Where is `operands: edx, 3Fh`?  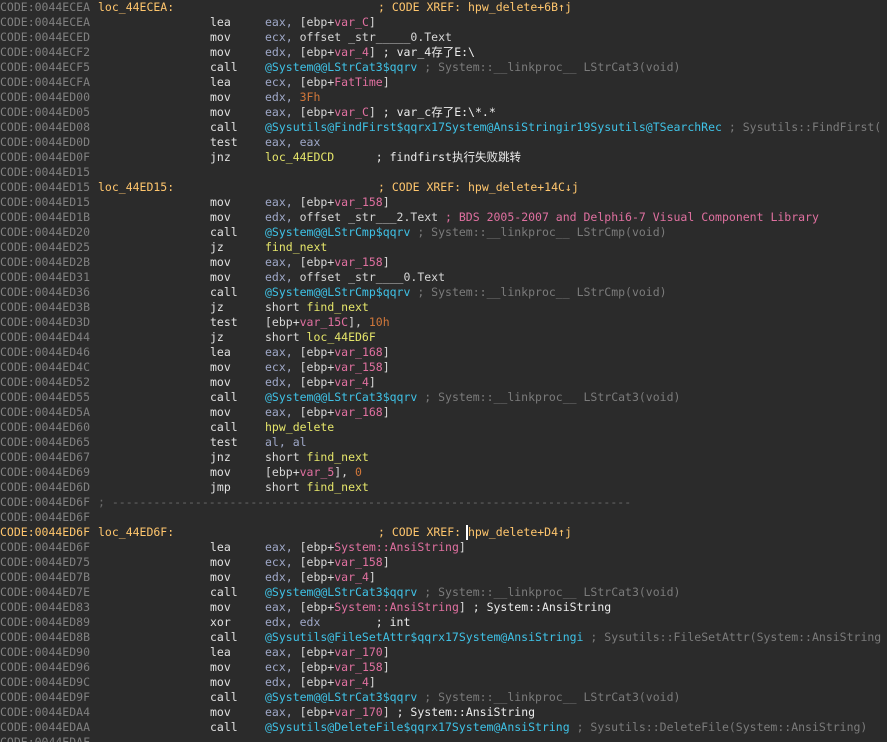 operands: edx, 3Fh is located at coordinates (292, 97).